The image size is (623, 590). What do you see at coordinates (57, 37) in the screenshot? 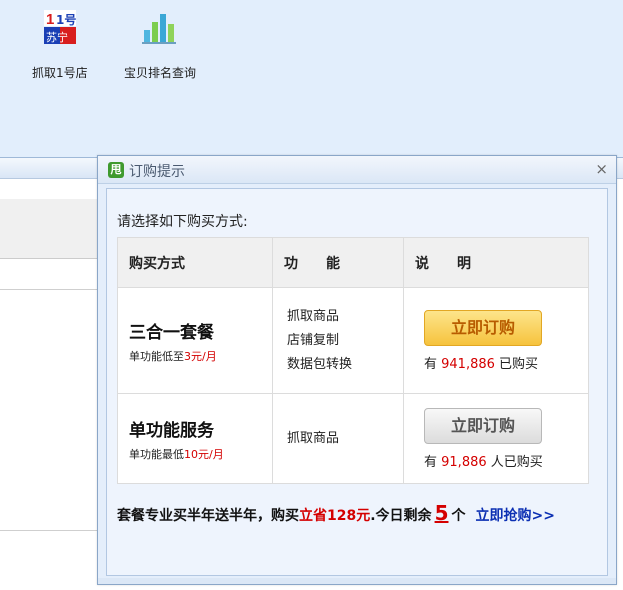
I see `svg-text: 苏宁` at bounding box center [57, 37].